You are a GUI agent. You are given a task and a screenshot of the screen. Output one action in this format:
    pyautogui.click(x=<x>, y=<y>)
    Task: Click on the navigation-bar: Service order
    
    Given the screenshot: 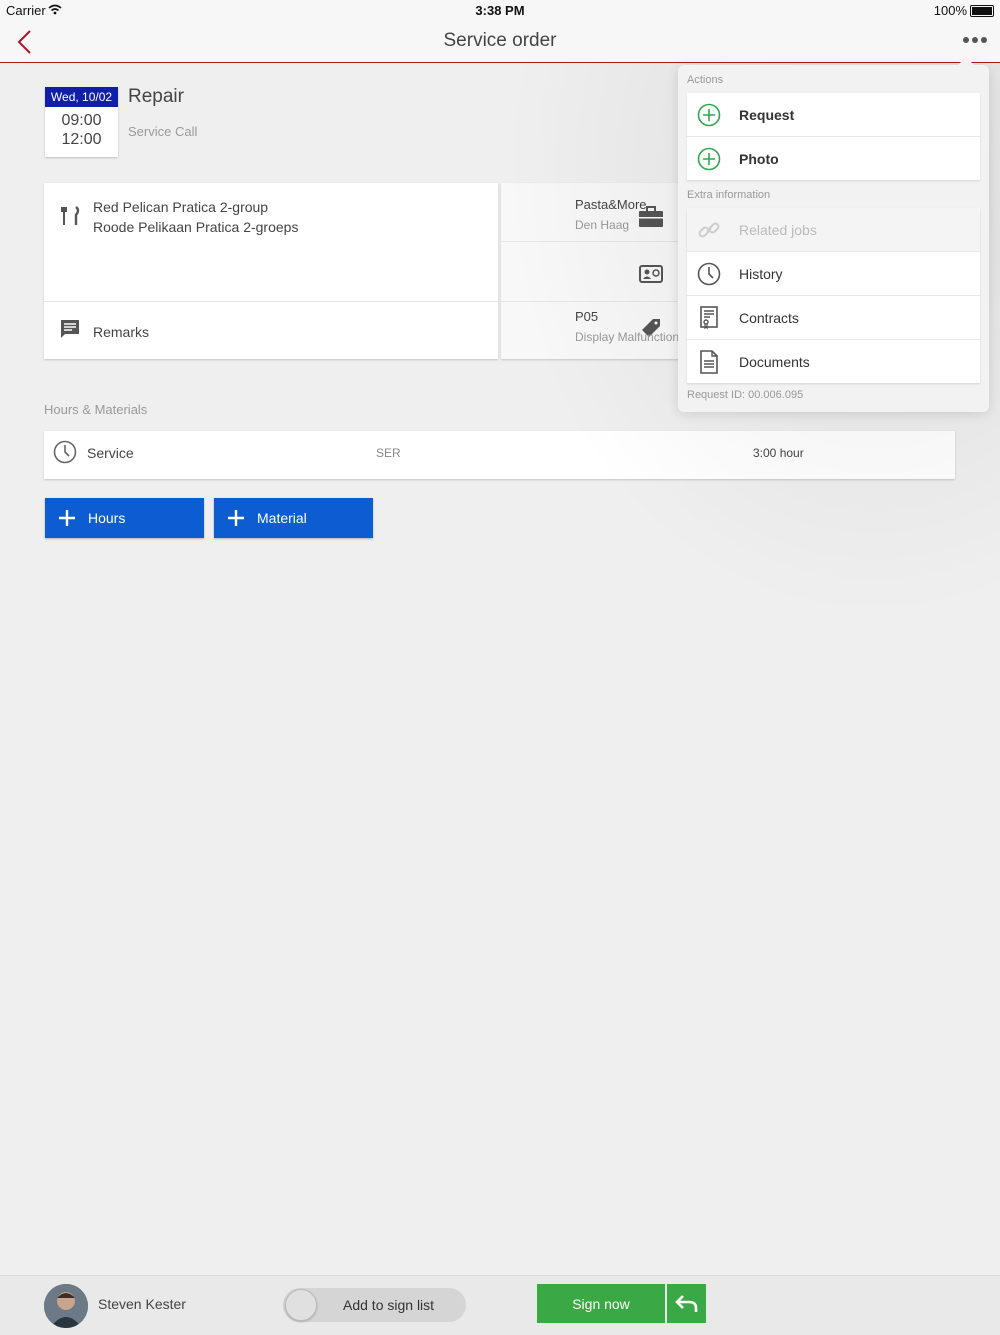 What is the action you would take?
    pyautogui.click(x=500, y=41)
    